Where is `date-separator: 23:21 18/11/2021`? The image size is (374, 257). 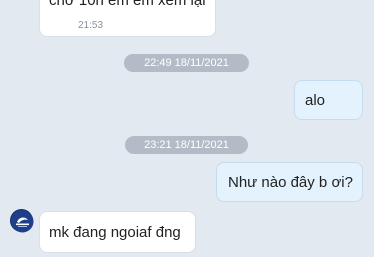
date-separator: 23:21 18/11/2021 is located at coordinates (186, 145).